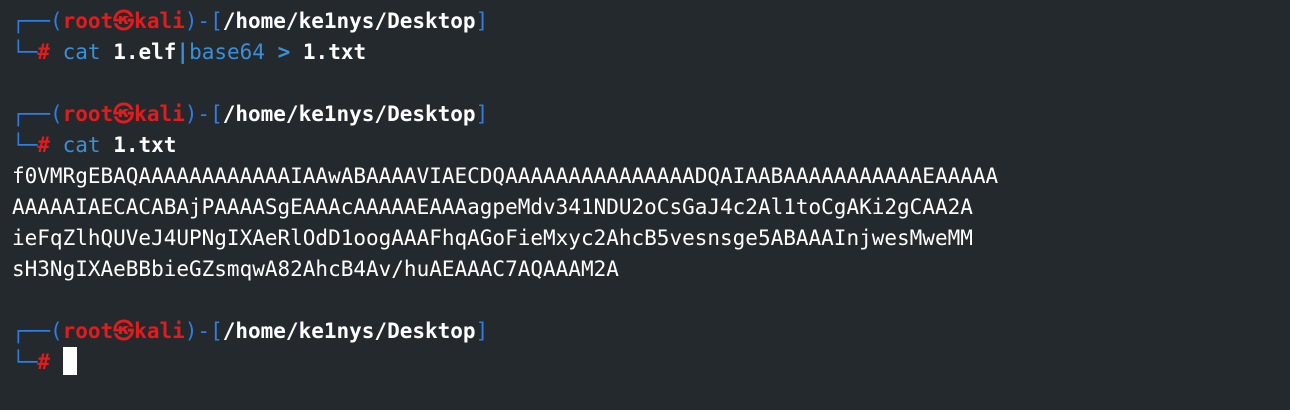  What do you see at coordinates (69, 361) in the screenshot?
I see `text-cursor` at bounding box center [69, 361].